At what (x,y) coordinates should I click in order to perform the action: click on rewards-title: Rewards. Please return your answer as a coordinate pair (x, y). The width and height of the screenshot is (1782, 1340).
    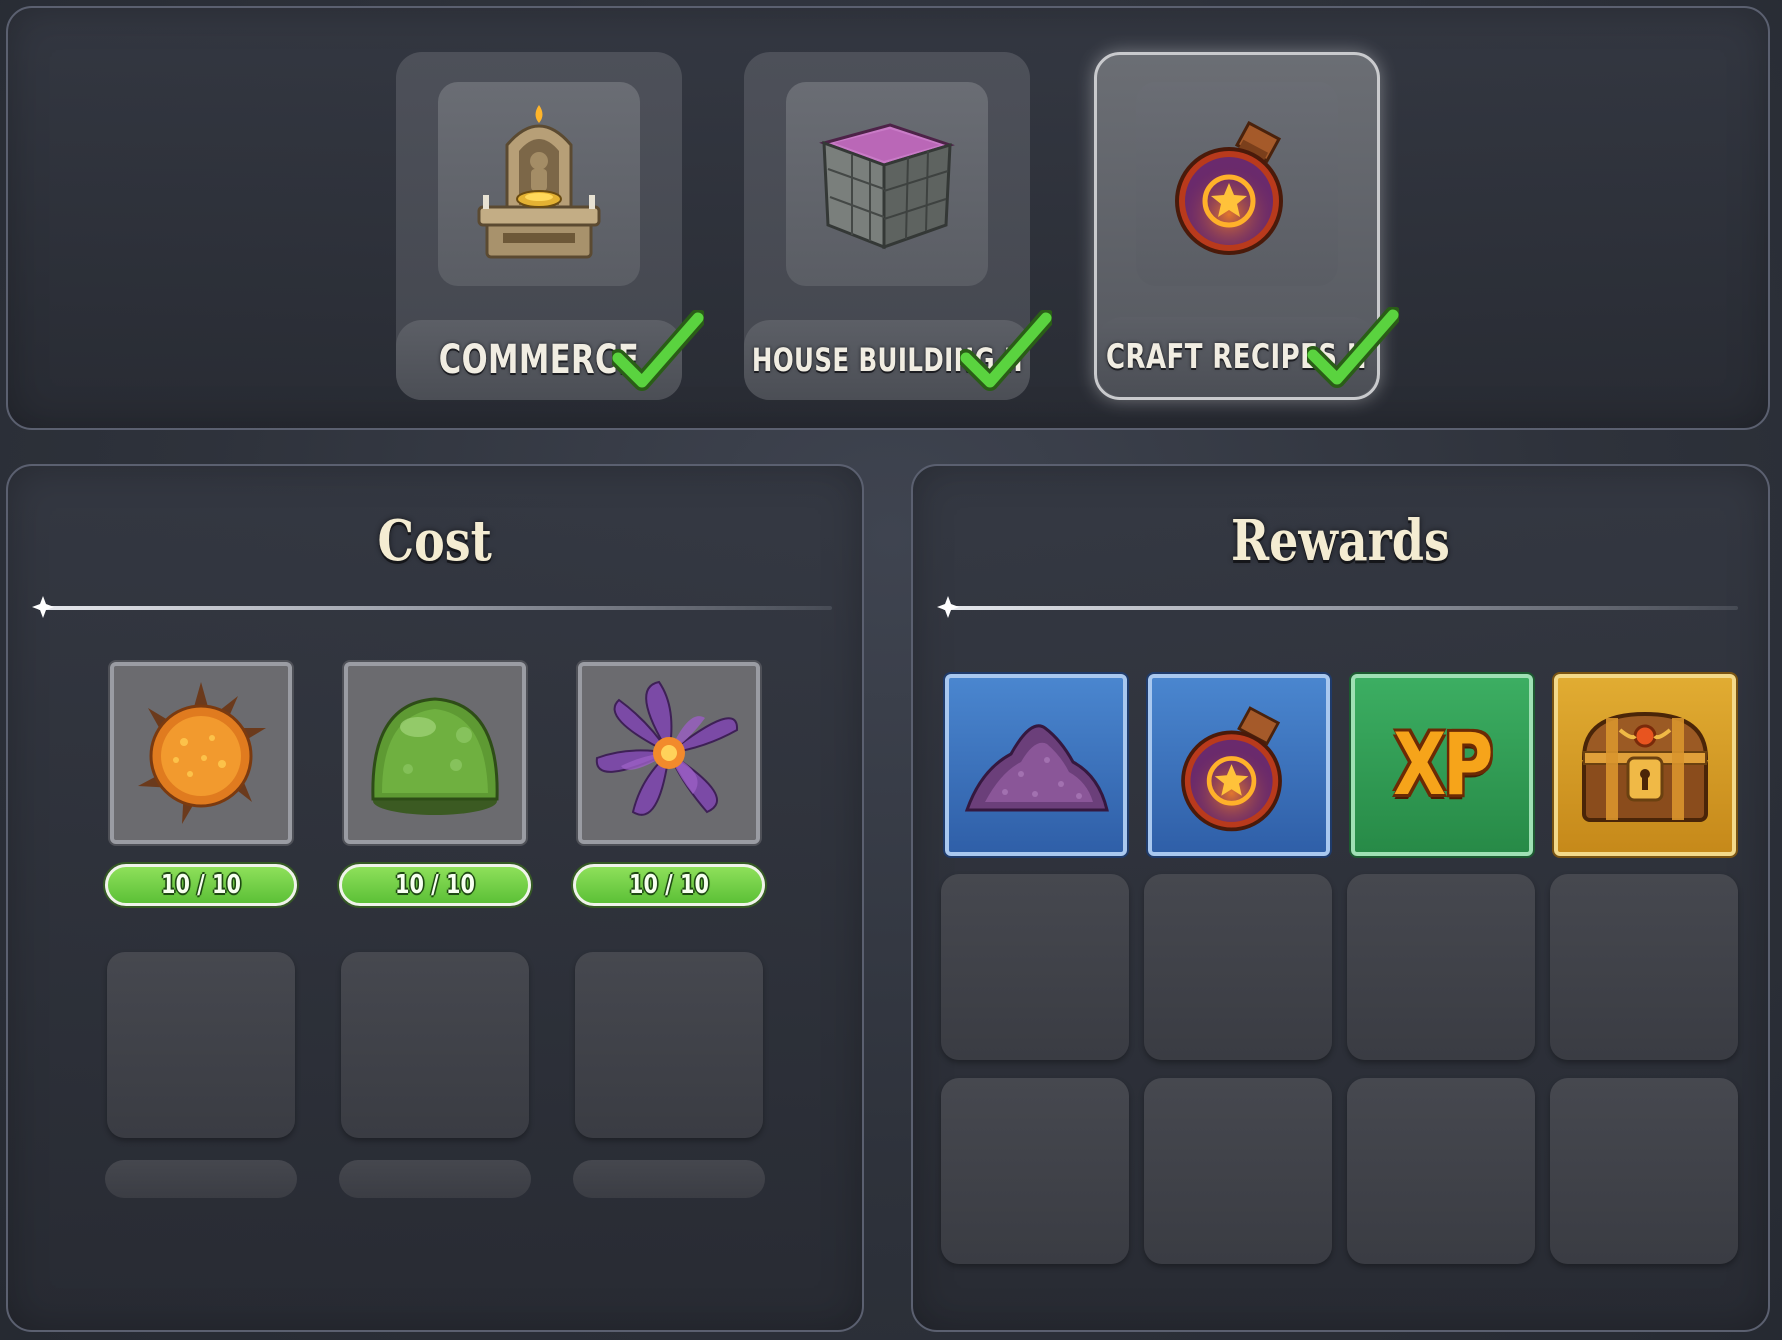
    Looking at the image, I should click on (1340, 541).